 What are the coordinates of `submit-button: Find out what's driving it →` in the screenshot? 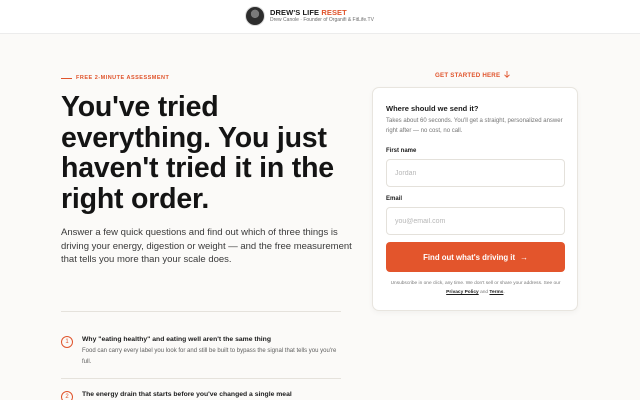 It's located at (475, 257).